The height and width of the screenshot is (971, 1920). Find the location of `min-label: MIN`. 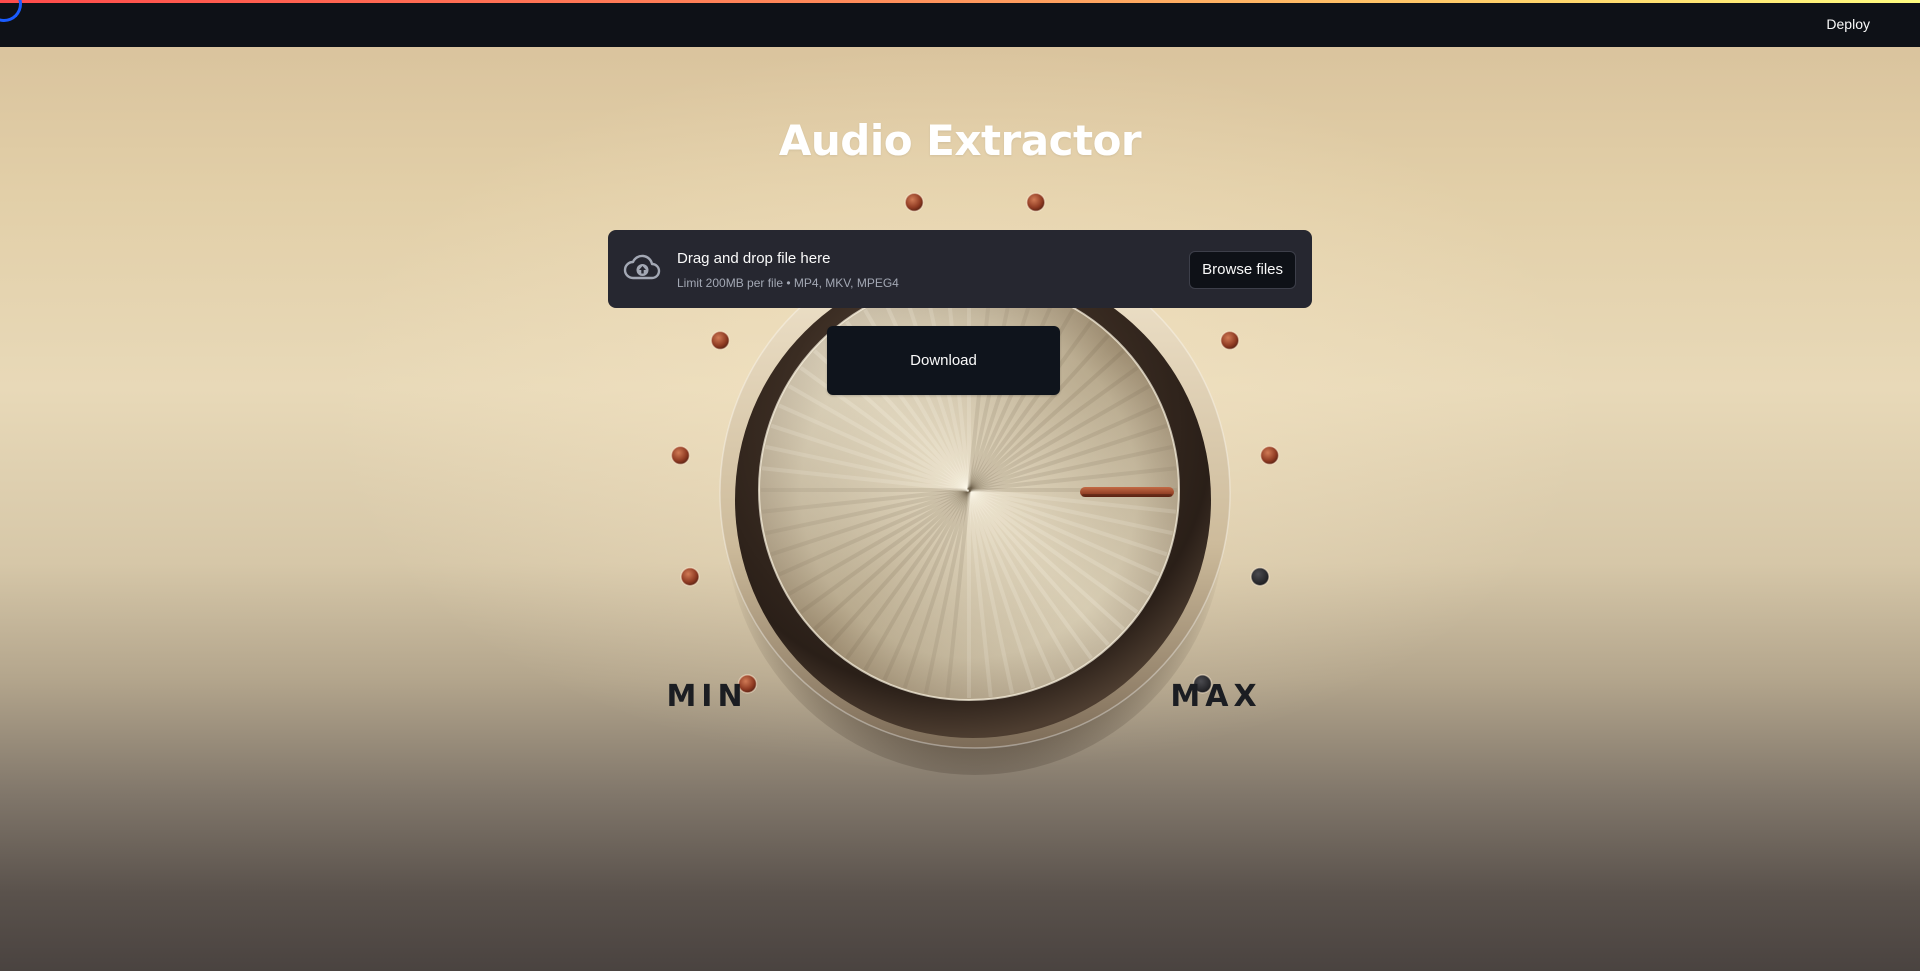

min-label: MIN is located at coordinates (706, 696).